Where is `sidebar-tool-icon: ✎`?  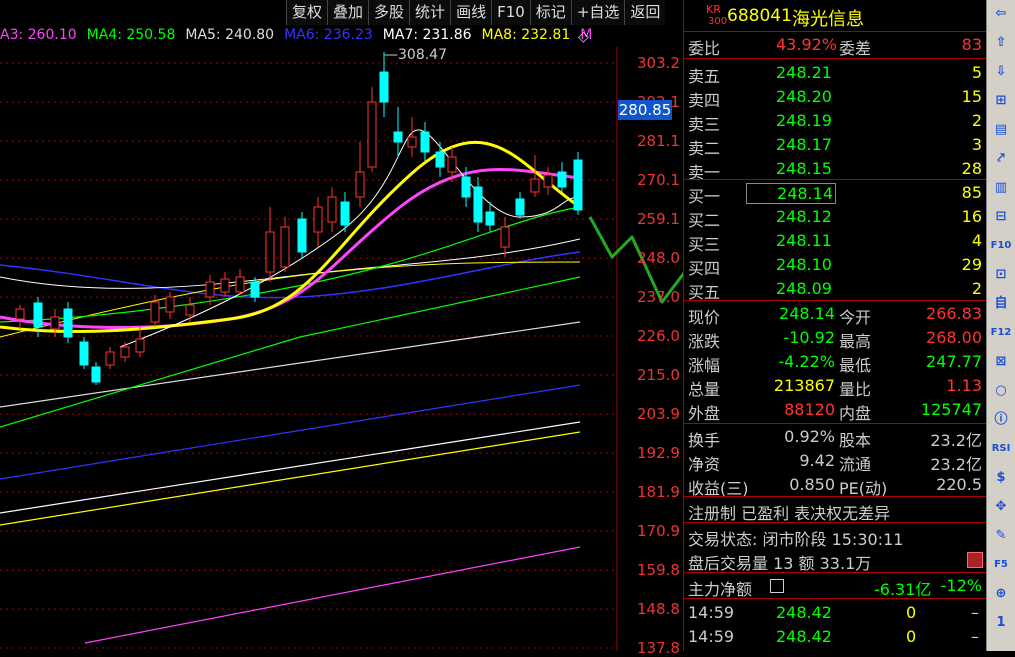 sidebar-tool-icon: ✎ is located at coordinates (1001, 536).